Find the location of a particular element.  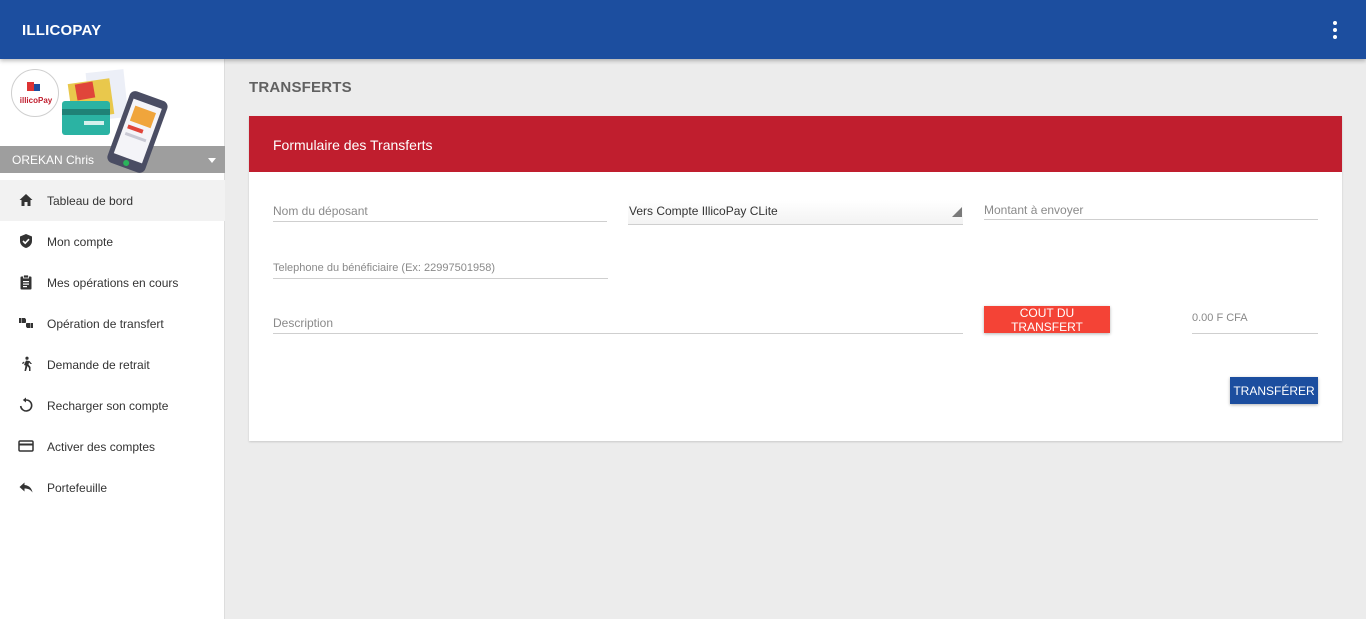

sidebar-item-withdrawal: Demande de retrait is located at coordinates (112, 364).